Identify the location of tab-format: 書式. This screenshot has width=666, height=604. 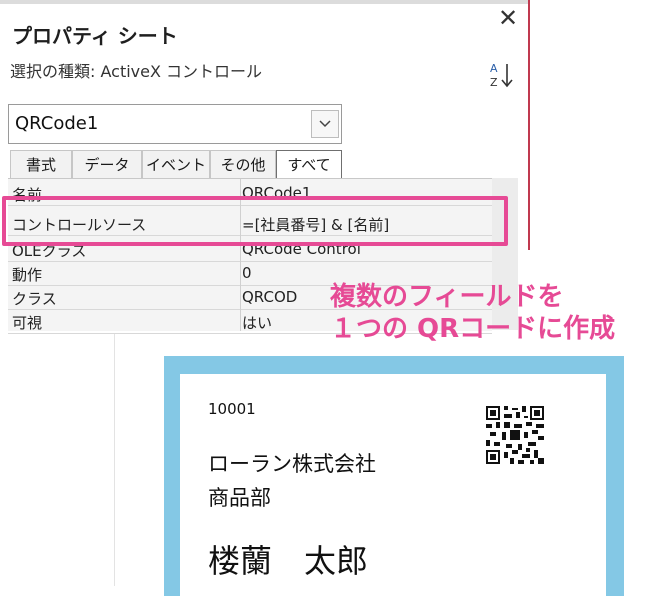
(41, 164).